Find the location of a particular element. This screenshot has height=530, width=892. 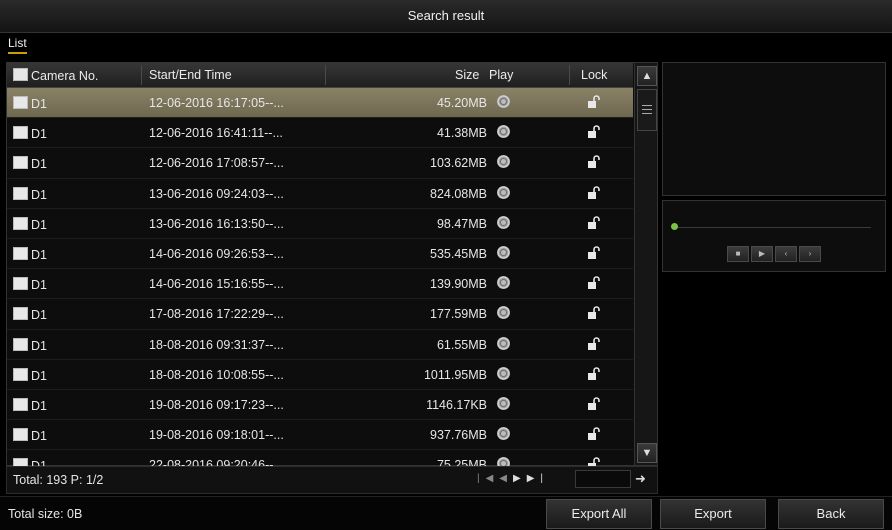

table-row: D1 19-08-2016 09:18:01--... 937.76MB is located at coordinates (320, 435).